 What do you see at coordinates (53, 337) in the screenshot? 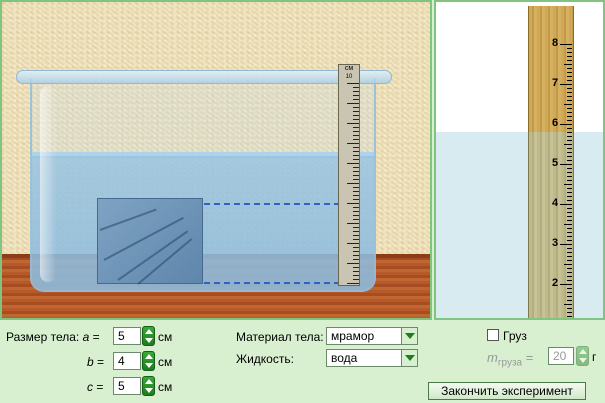
I see `size-label: Размер тела: a =` at bounding box center [53, 337].